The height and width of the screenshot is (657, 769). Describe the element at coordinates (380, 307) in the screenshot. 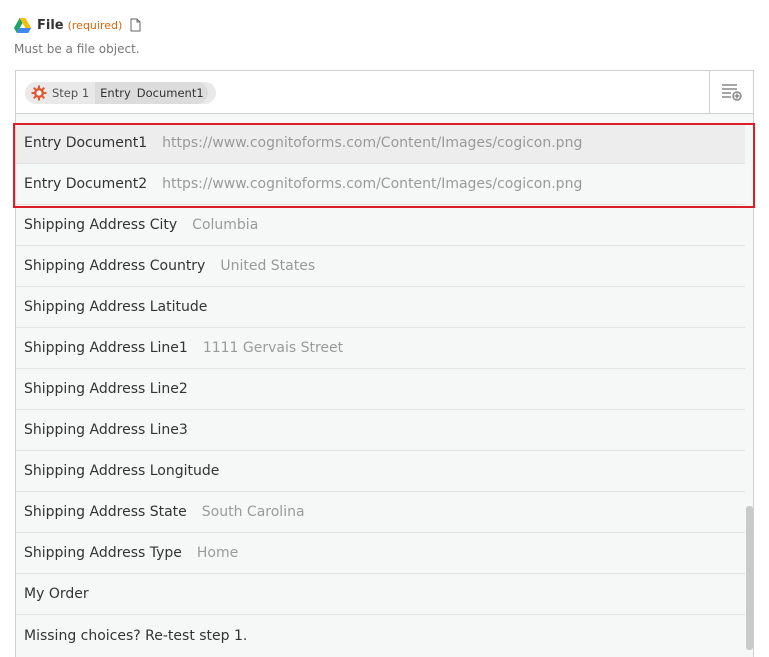

I see `list-item: Shipping Address Latitude` at that location.